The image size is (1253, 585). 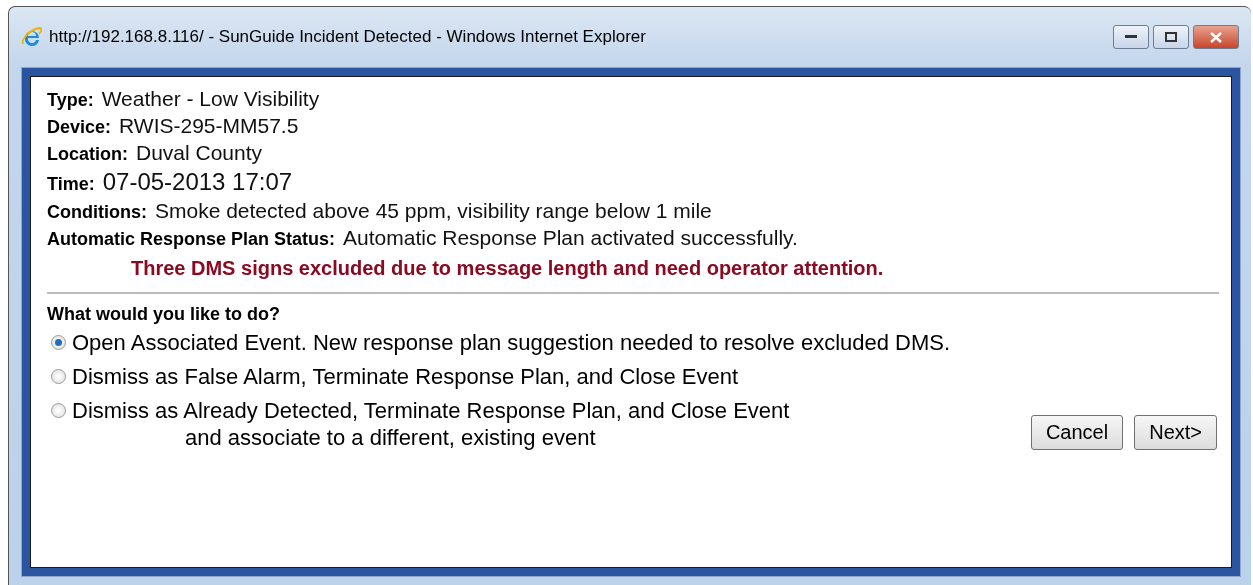 What do you see at coordinates (32, 37) in the screenshot?
I see `browser-logo-icon` at bounding box center [32, 37].